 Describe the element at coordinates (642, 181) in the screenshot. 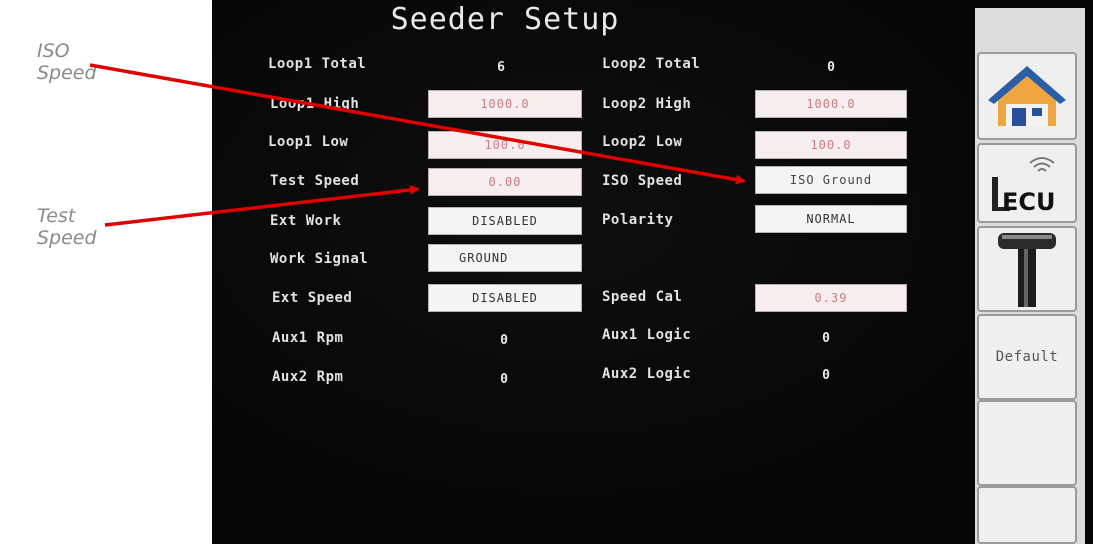

I see `iso-speed-label: ISO Speed` at that location.